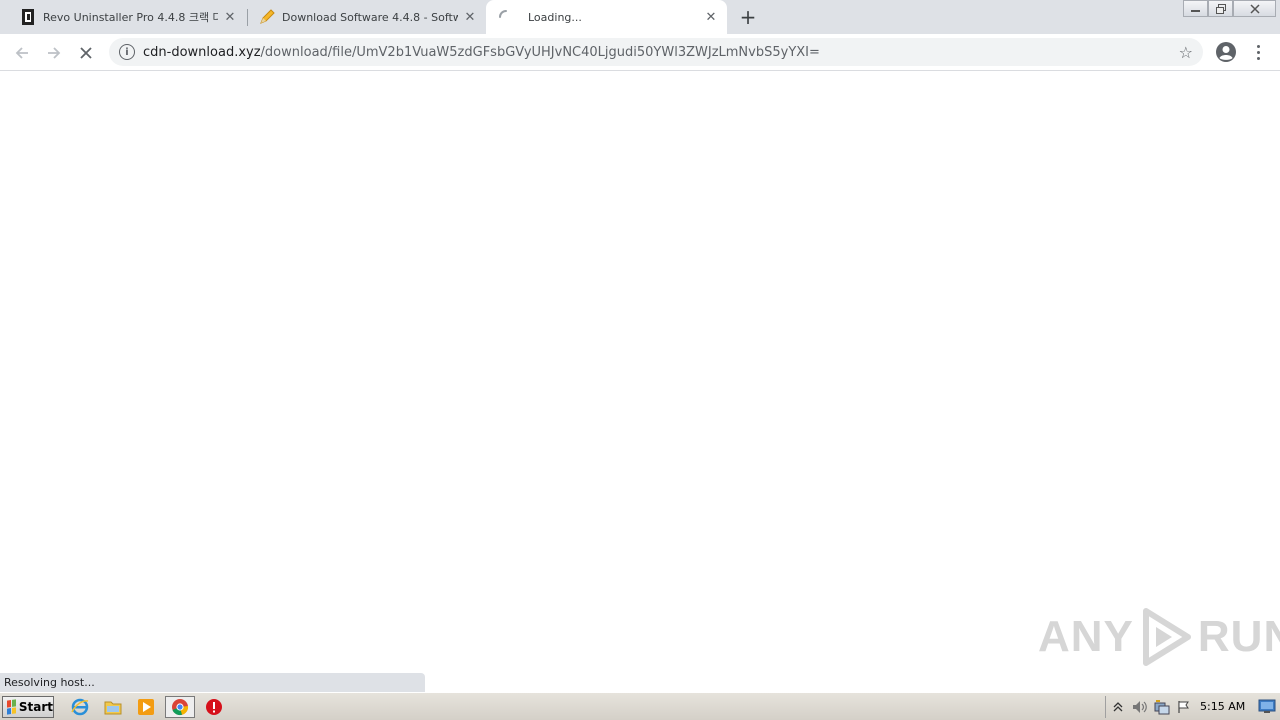 The width and height of the screenshot is (1280, 720). What do you see at coordinates (1254, 8) in the screenshot?
I see `close-window-button` at bounding box center [1254, 8].